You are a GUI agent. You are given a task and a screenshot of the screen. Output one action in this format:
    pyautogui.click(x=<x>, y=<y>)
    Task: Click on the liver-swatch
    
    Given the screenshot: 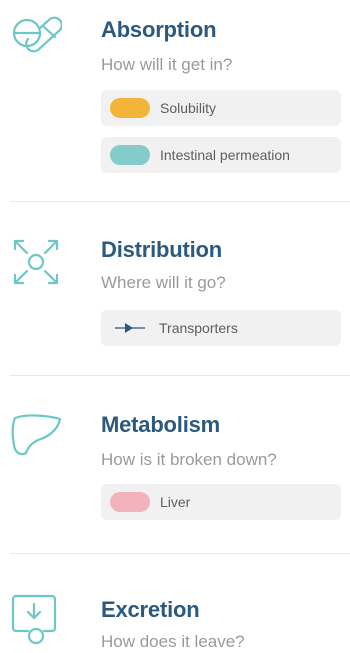 What is the action you would take?
    pyautogui.click(x=130, y=502)
    